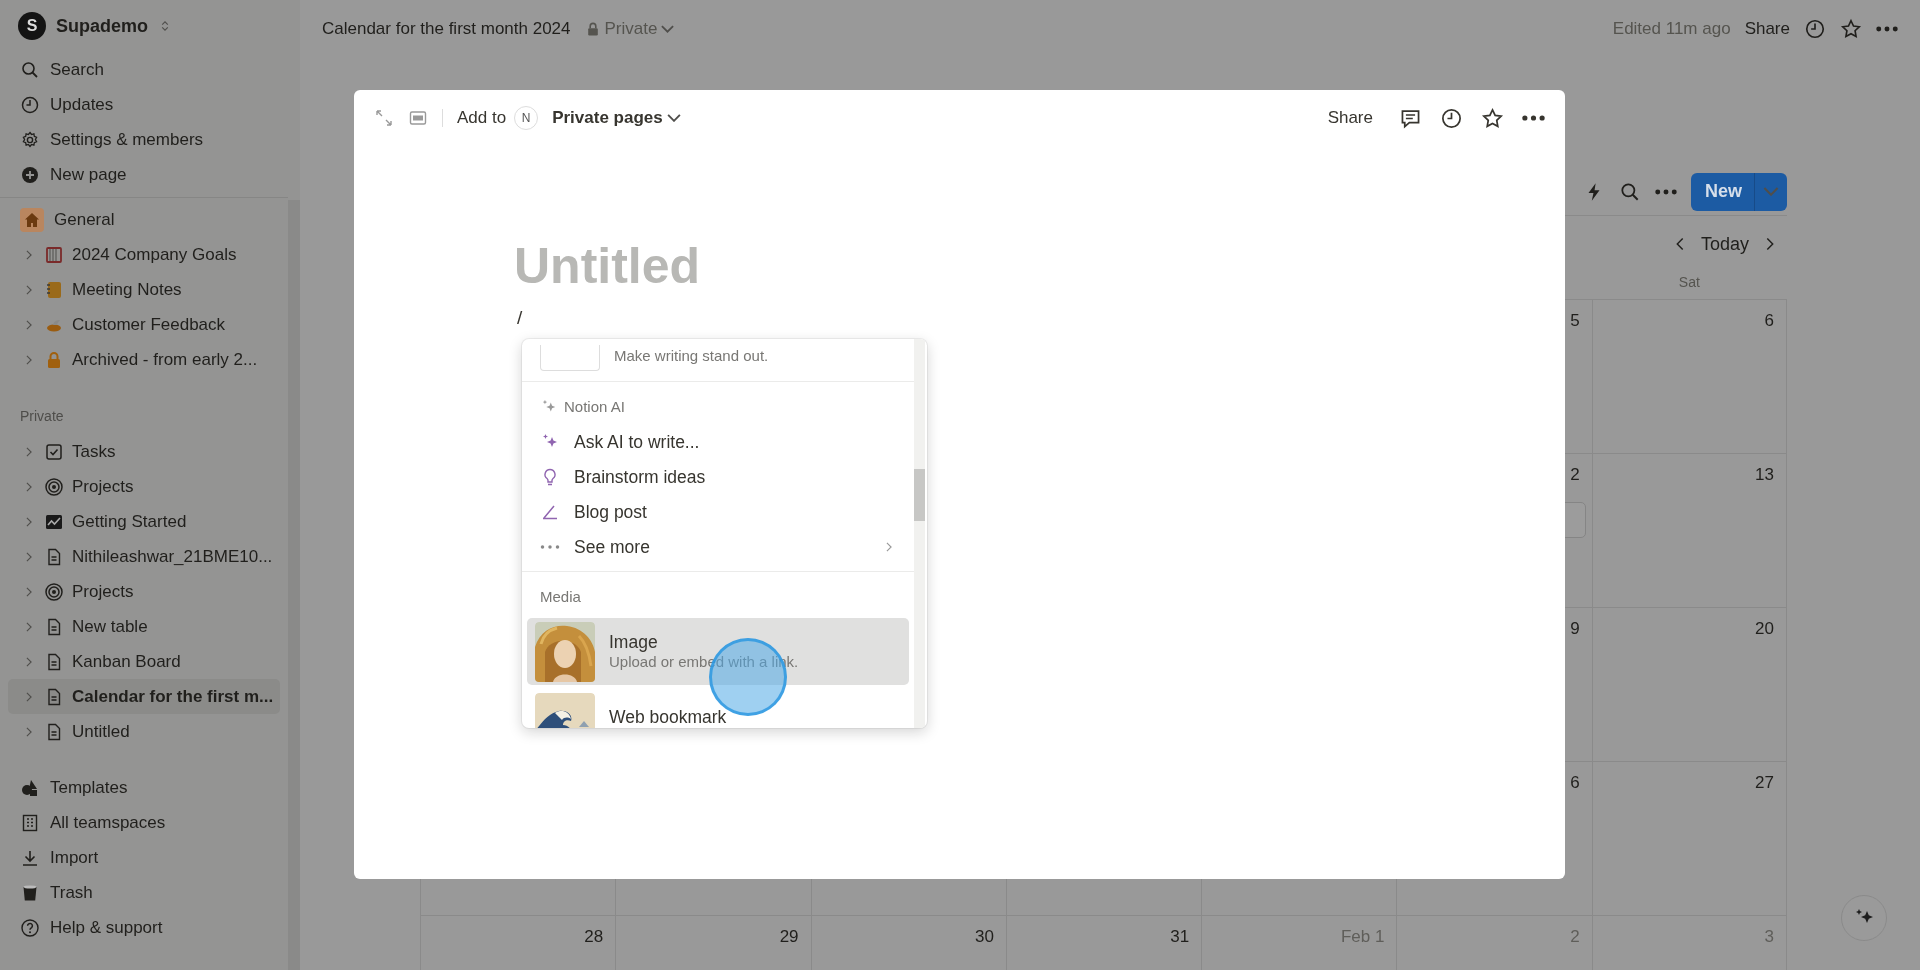  I want to click on sidebar-item: Settings & members, so click(144, 139).